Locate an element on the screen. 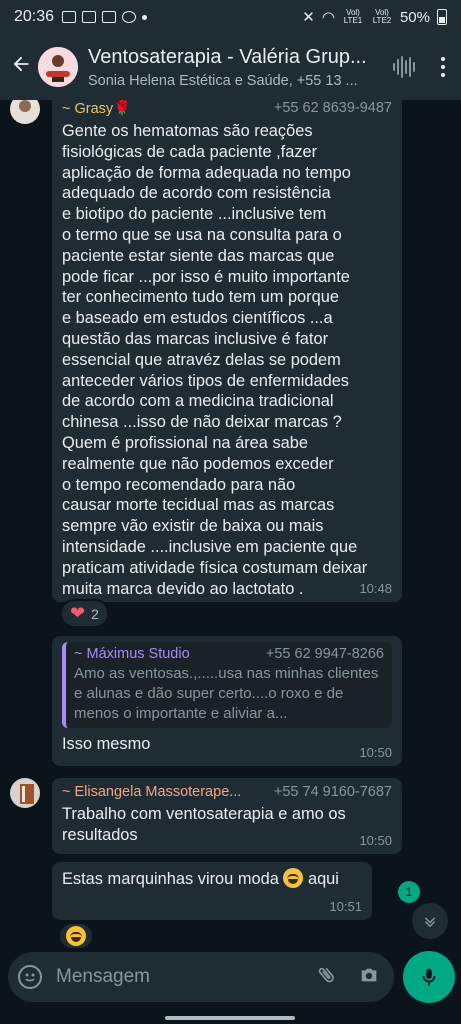 The image size is (461, 1024). wifi-icon: ◠ is located at coordinates (328, 17).